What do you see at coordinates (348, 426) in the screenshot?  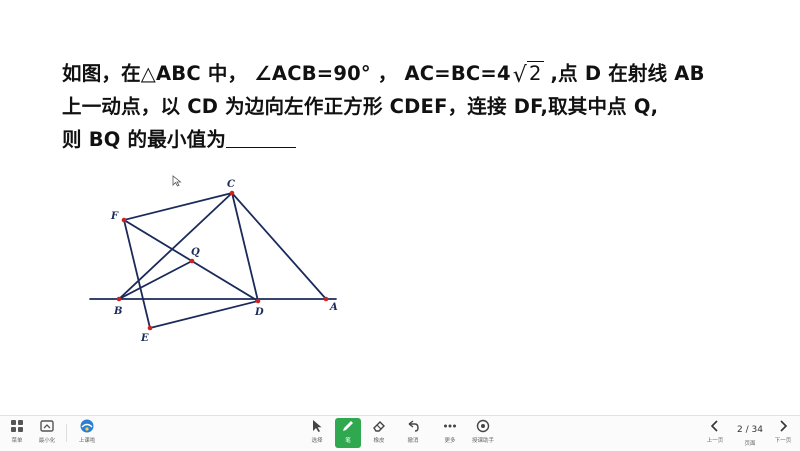 I see `pen-icon` at bounding box center [348, 426].